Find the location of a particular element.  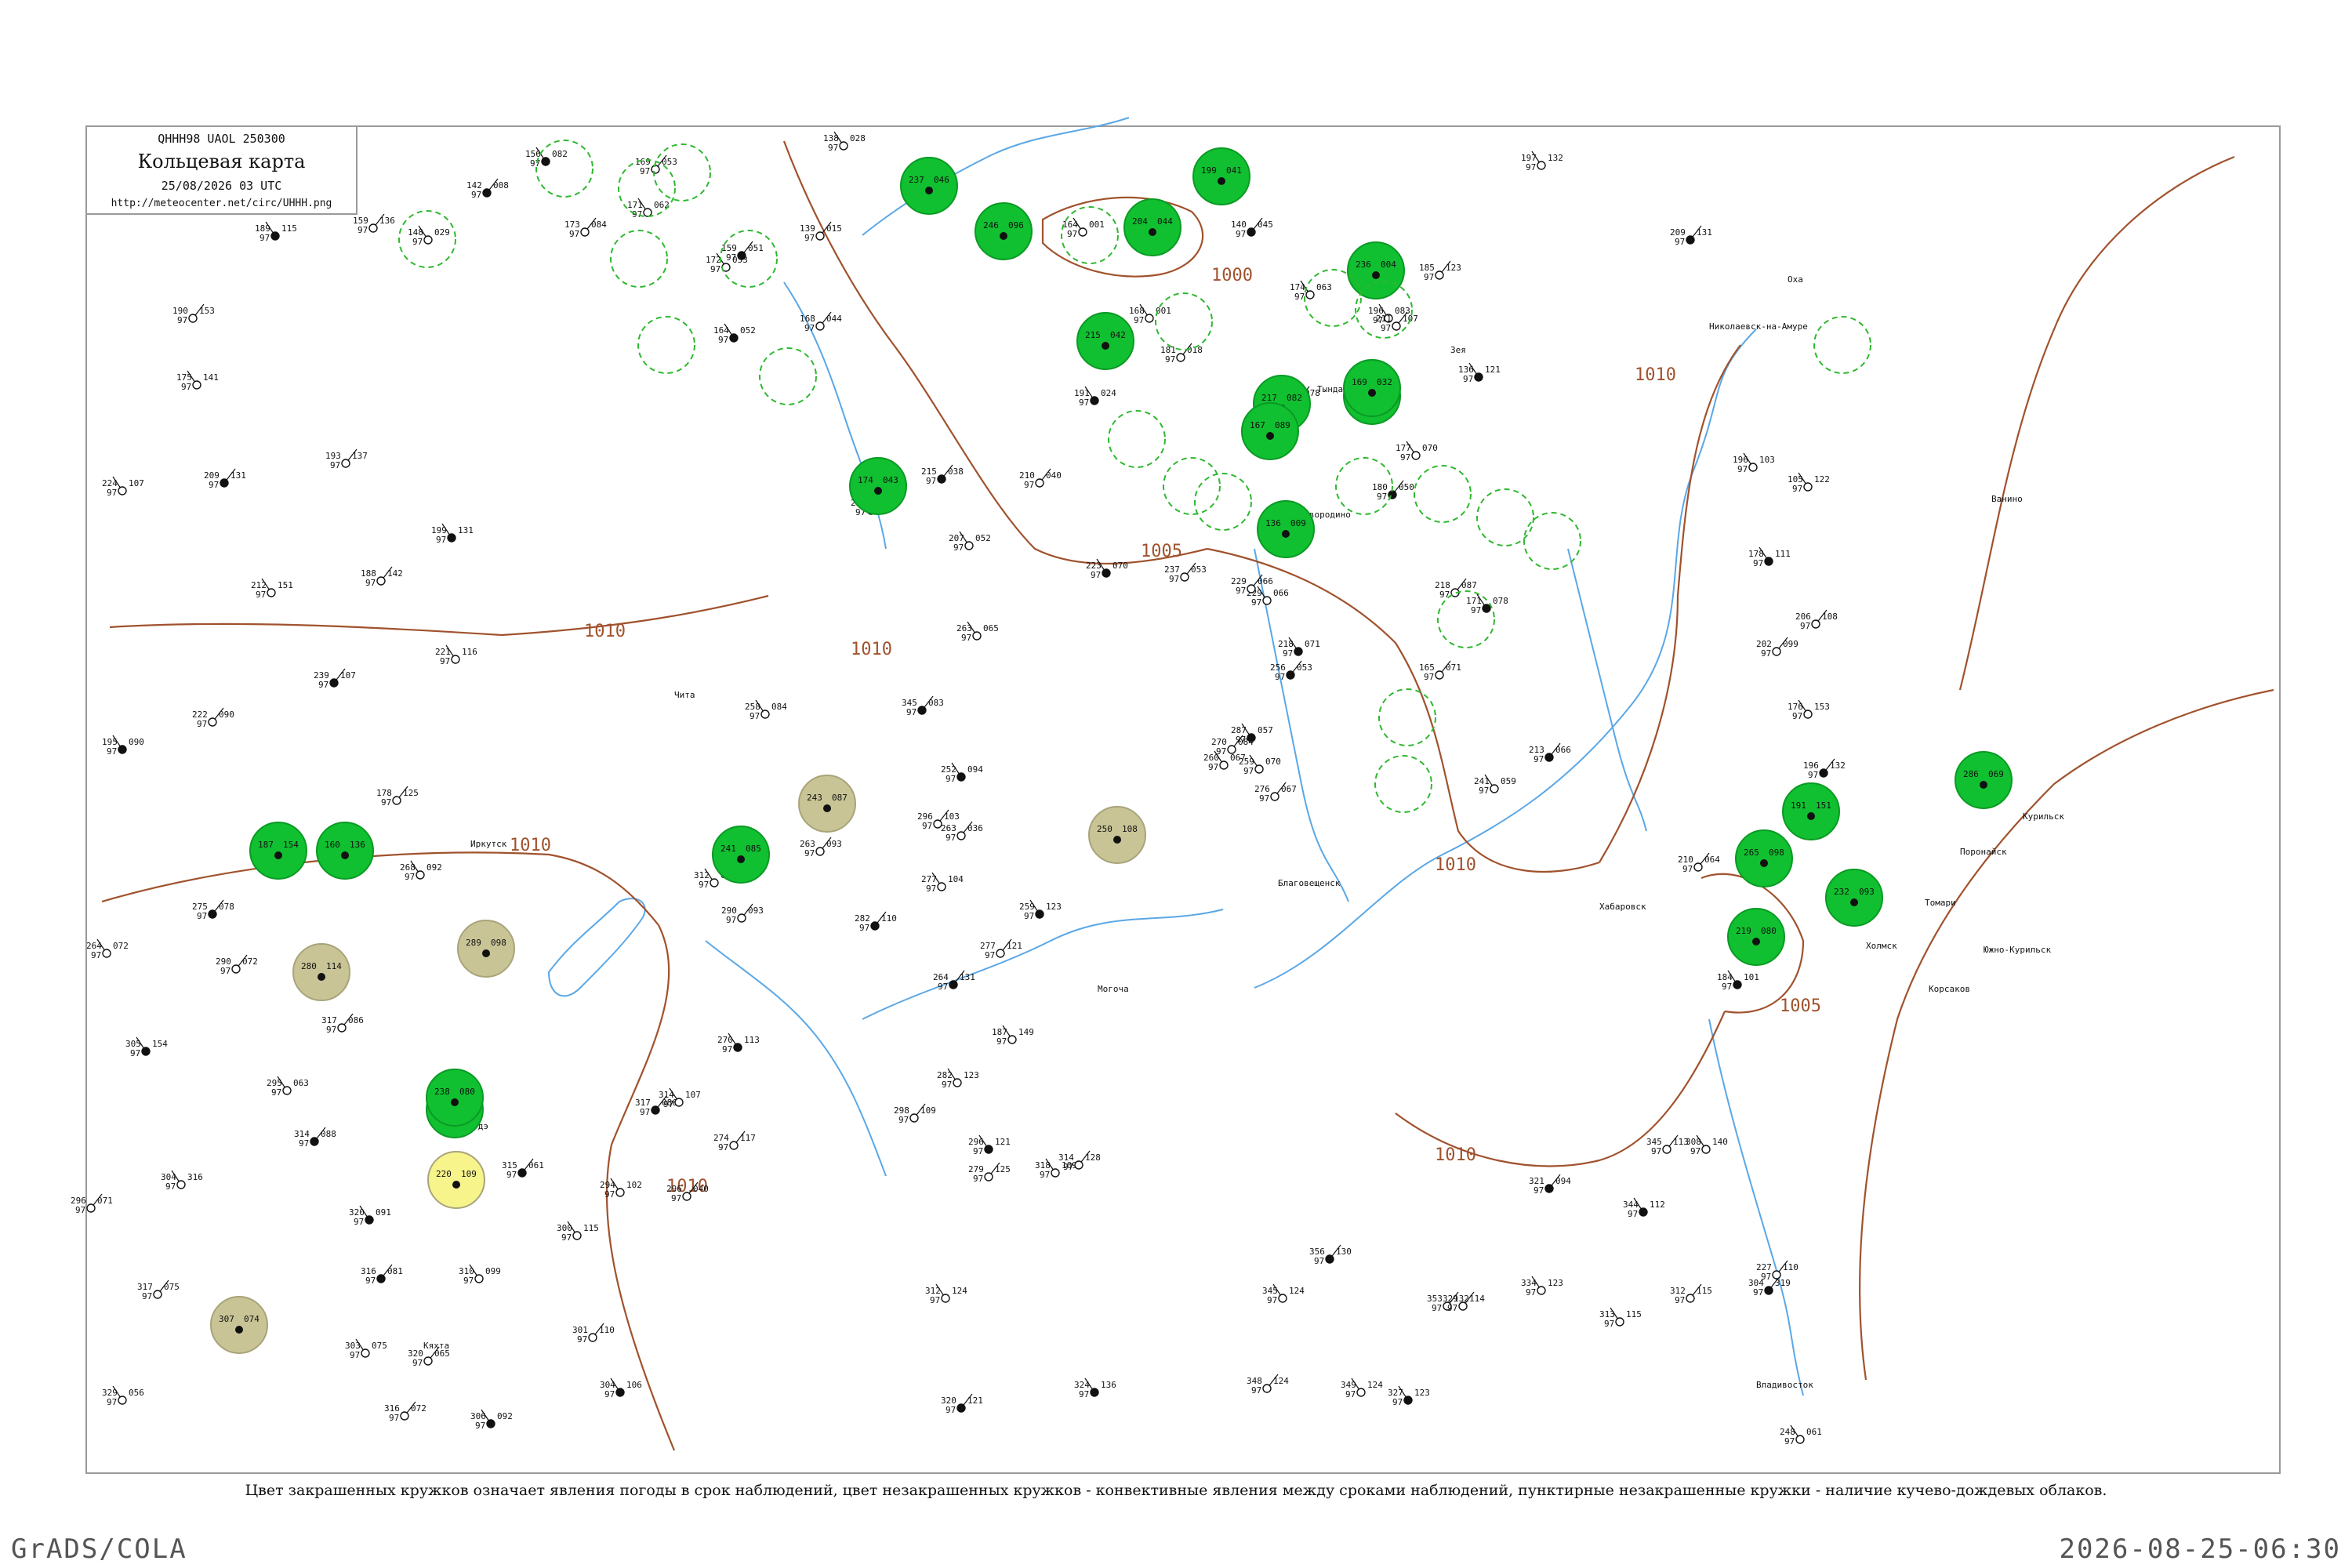

station-plot: 16597071 is located at coordinates (1440, 671).